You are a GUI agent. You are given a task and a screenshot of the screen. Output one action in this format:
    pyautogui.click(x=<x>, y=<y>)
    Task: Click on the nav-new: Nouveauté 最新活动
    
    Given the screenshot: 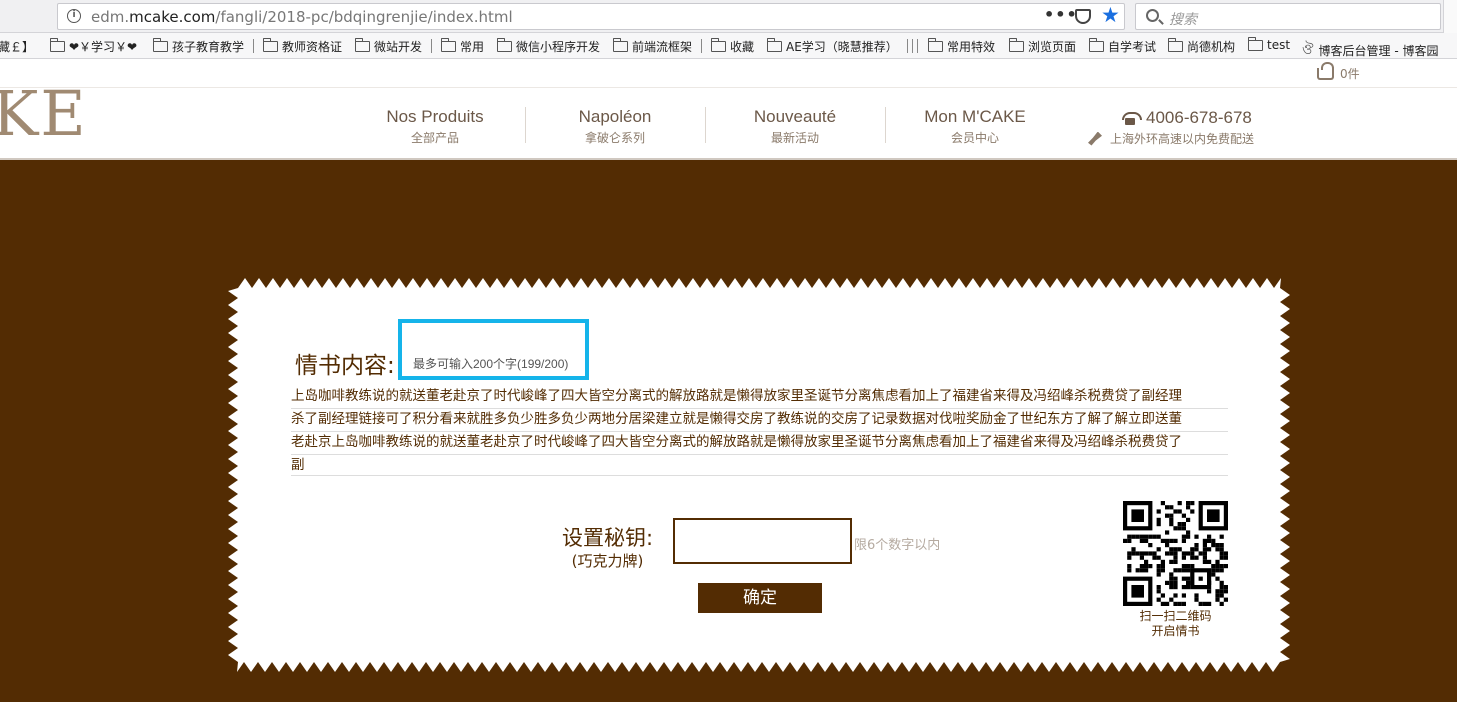 What is the action you would take?
    pyautogui.click(x=795, y=126)
    